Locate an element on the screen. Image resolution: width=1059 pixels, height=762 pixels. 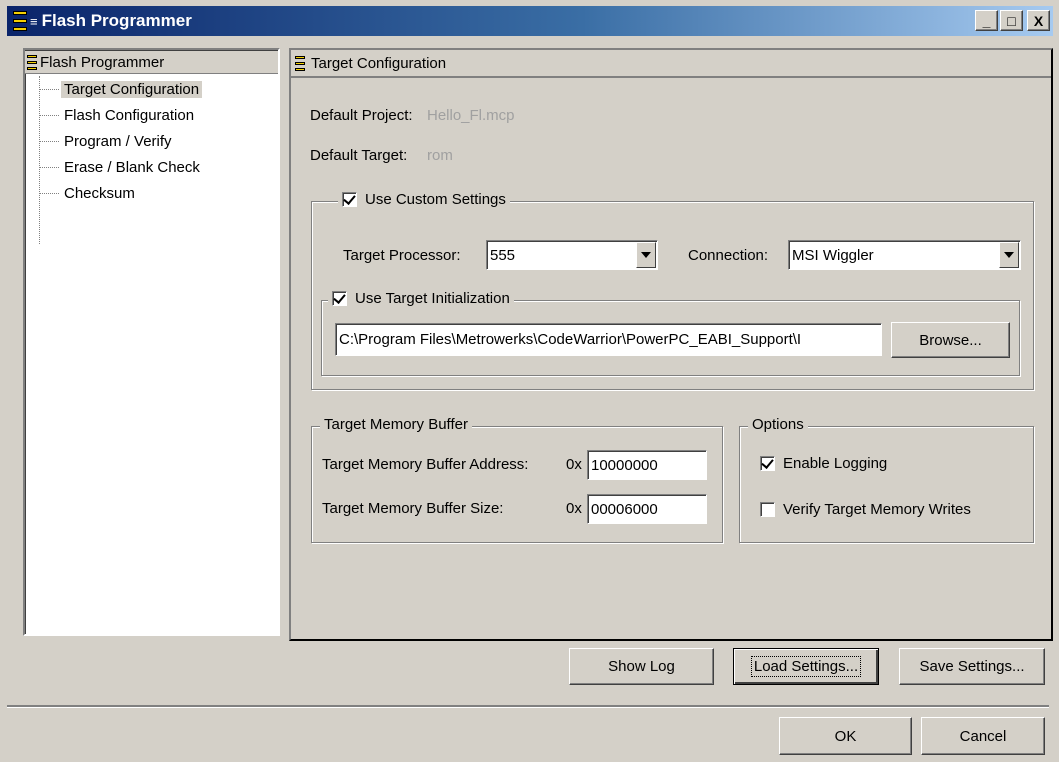
minimize-button: _ is located at coordinates (986, 20).